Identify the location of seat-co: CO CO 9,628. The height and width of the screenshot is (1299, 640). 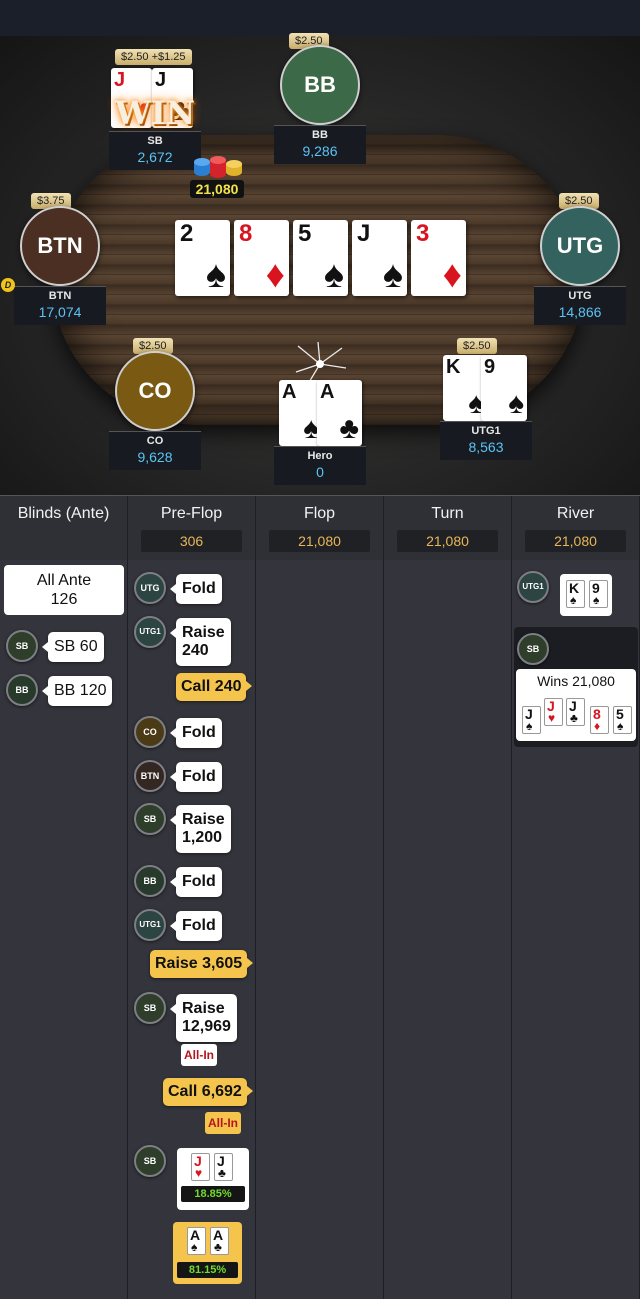
(155, 410).